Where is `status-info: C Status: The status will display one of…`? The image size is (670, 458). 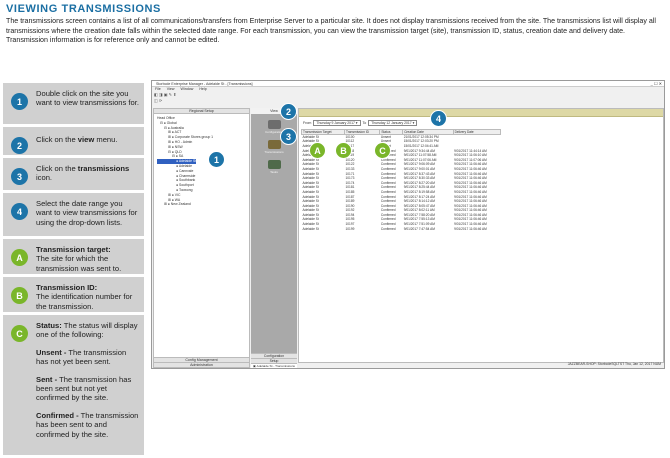 status-info: C Status: The status will display one of… is located at coordinates (73, 385).